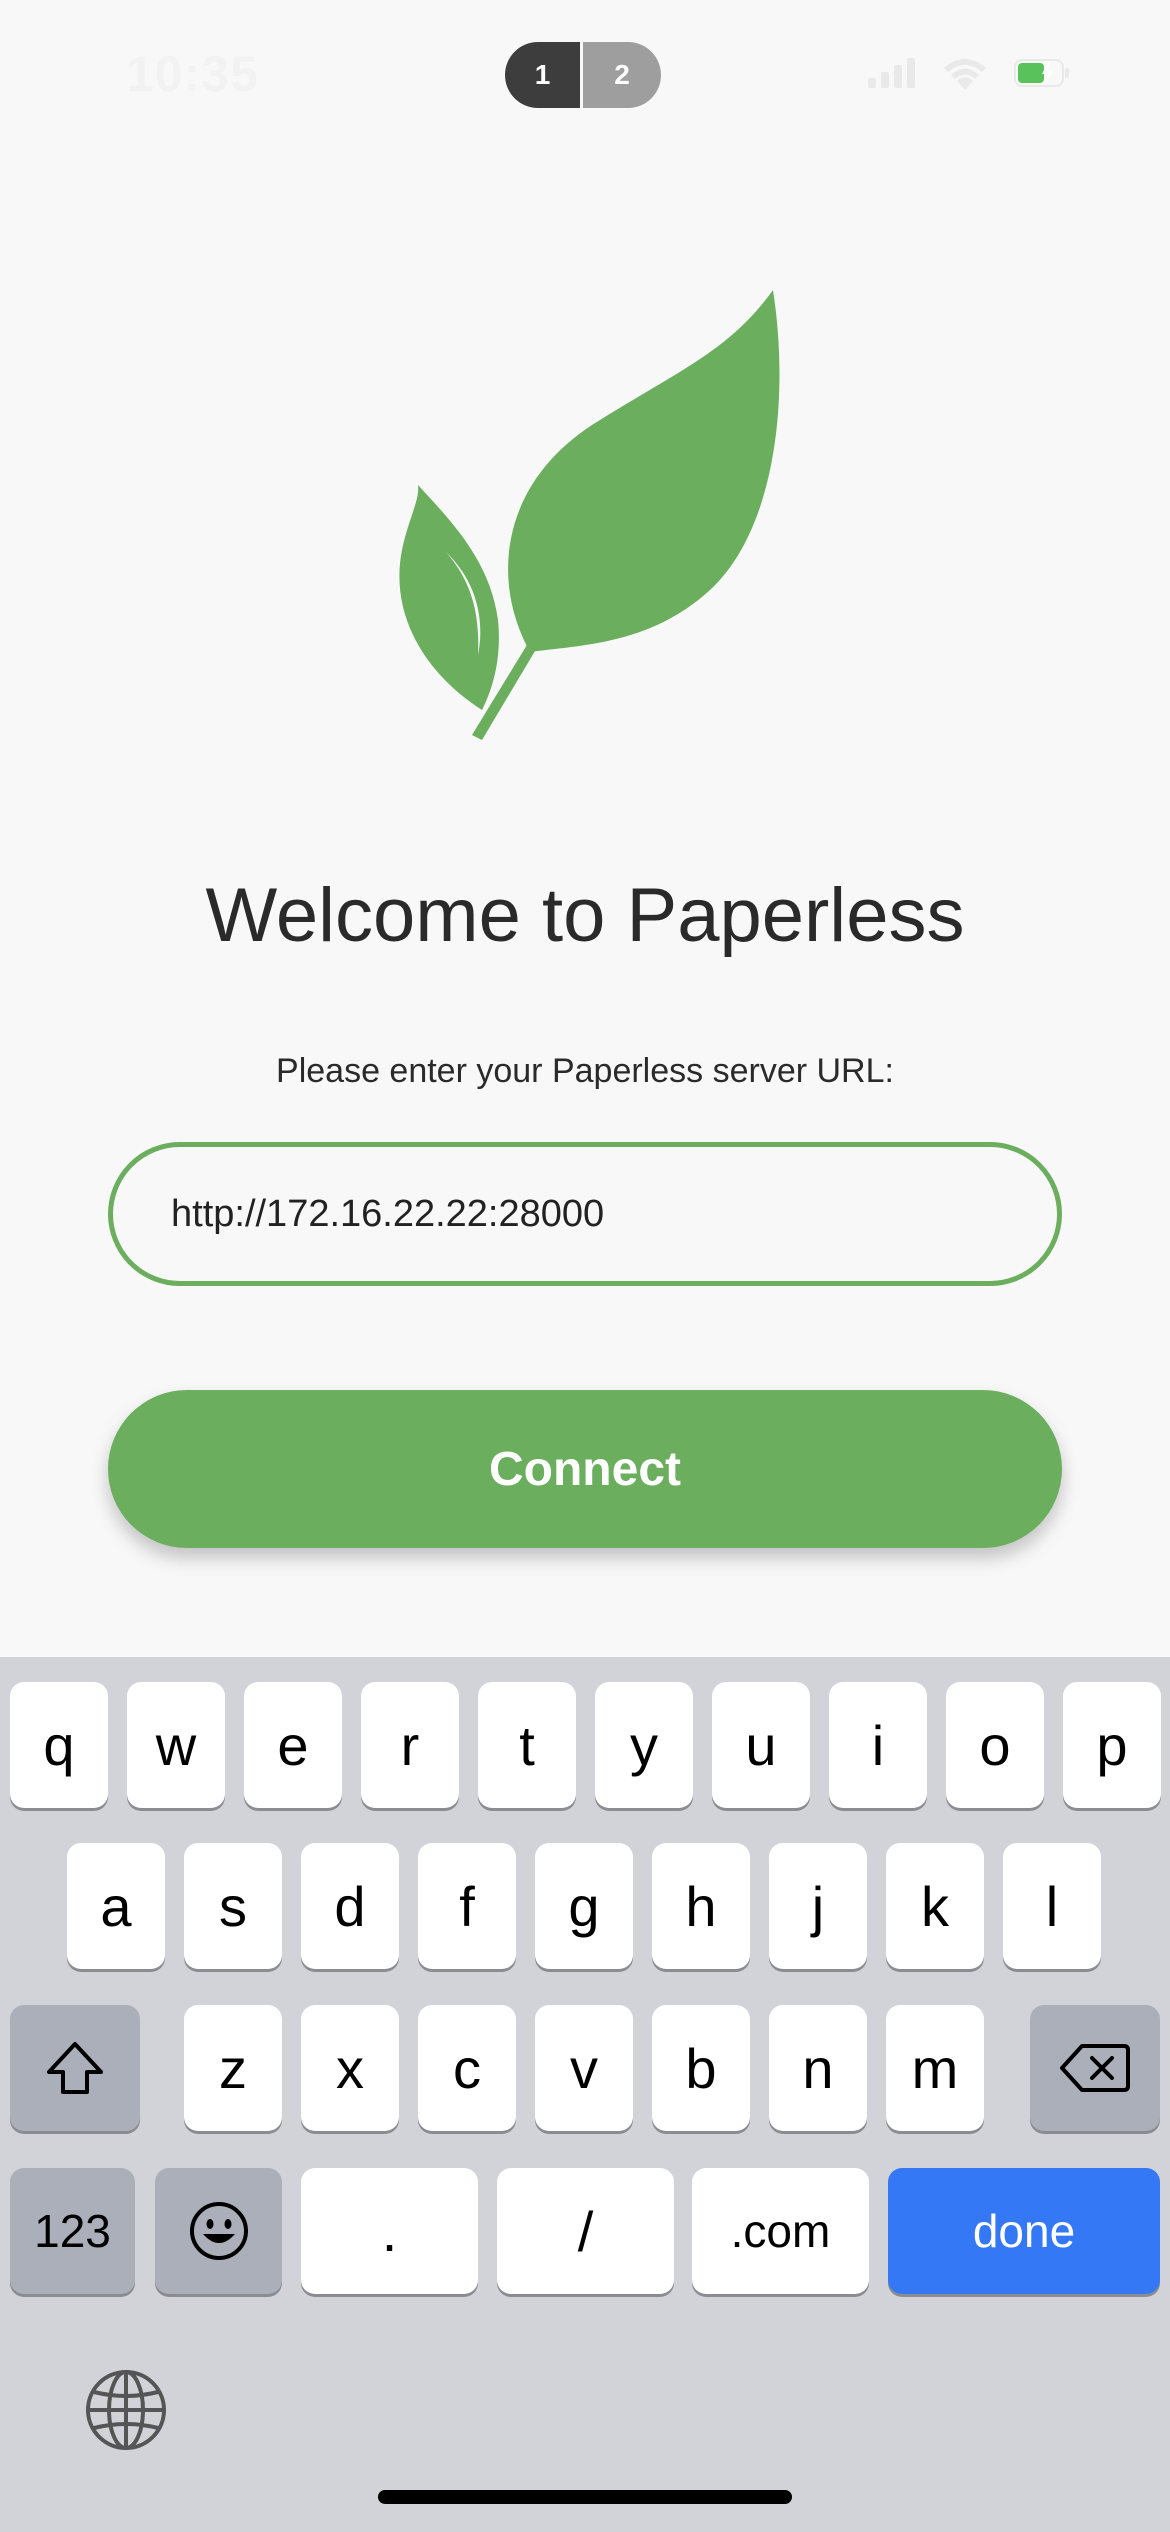 The height and width of the screenshot is (2532, 1170). Describe the element at coordinates (878, 1745) in the screenshot. I see `key-i: i` at that location.